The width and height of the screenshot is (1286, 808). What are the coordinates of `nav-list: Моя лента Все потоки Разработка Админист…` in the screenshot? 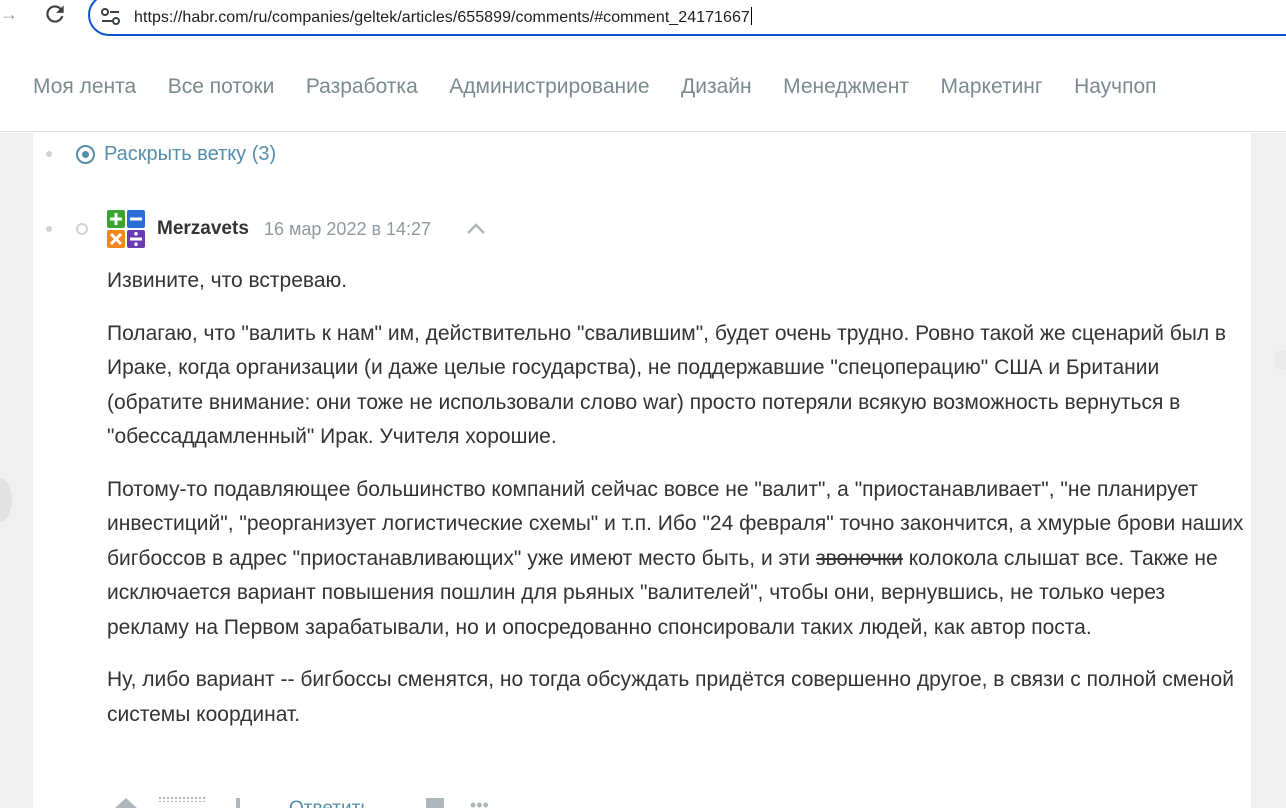 It's located at (610, 87).